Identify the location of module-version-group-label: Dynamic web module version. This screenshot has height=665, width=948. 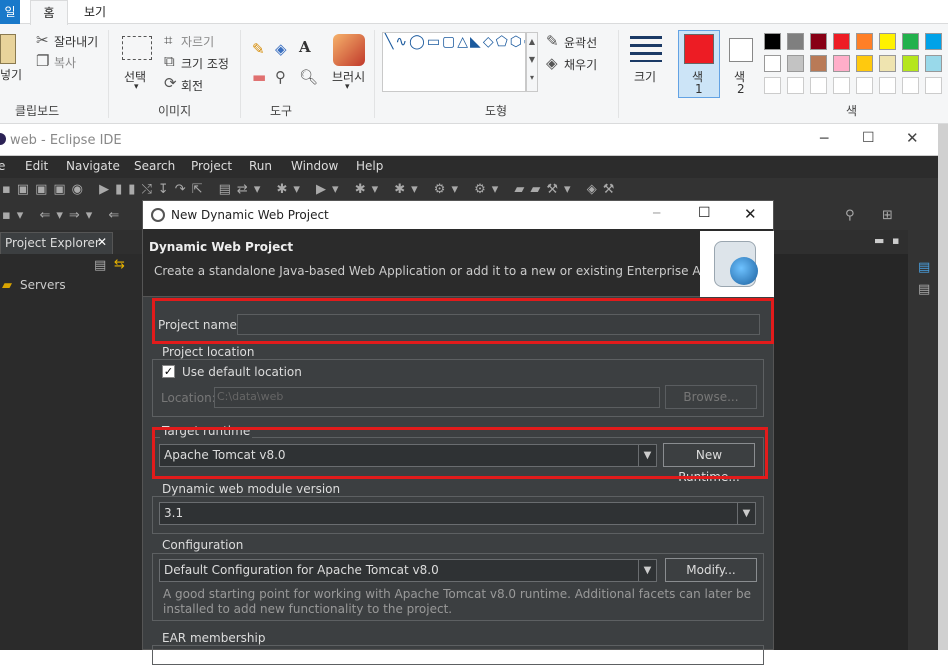
(251, 489).